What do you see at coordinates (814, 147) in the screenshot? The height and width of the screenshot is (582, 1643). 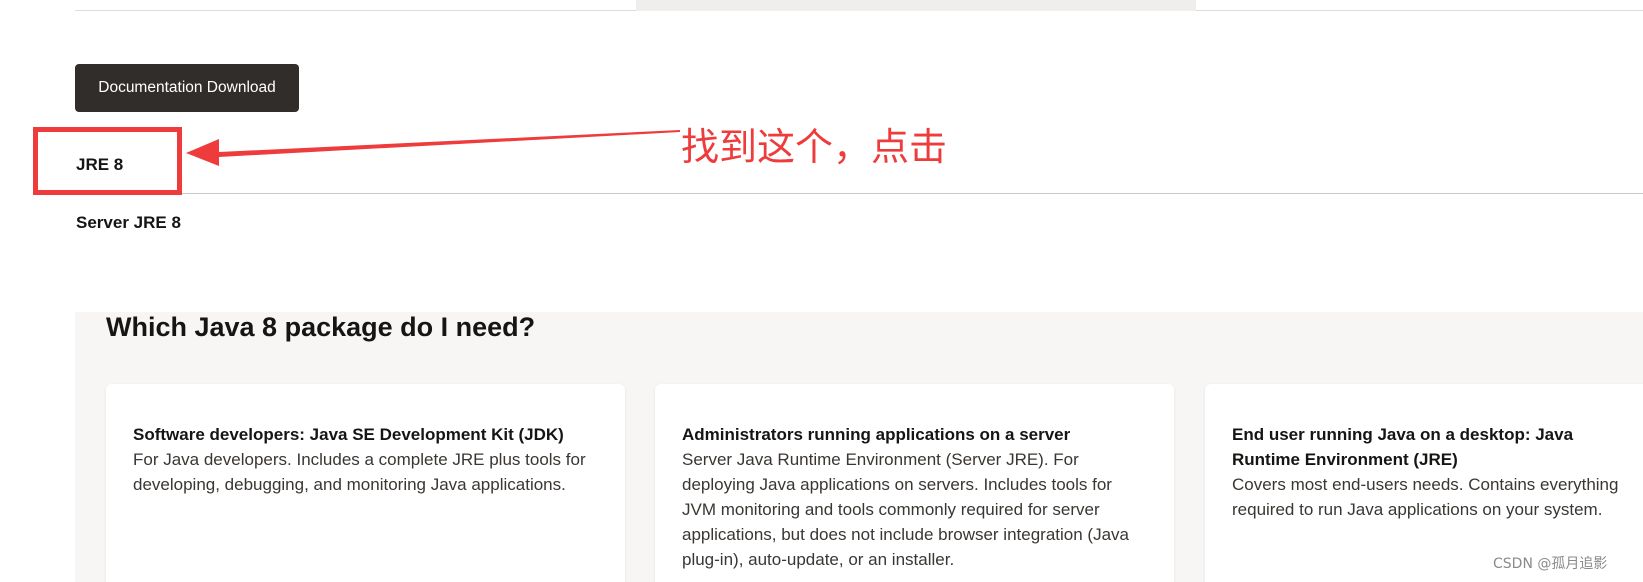 I see `annotation-text: 找到这个，点击` at bounding box center [814, 147].